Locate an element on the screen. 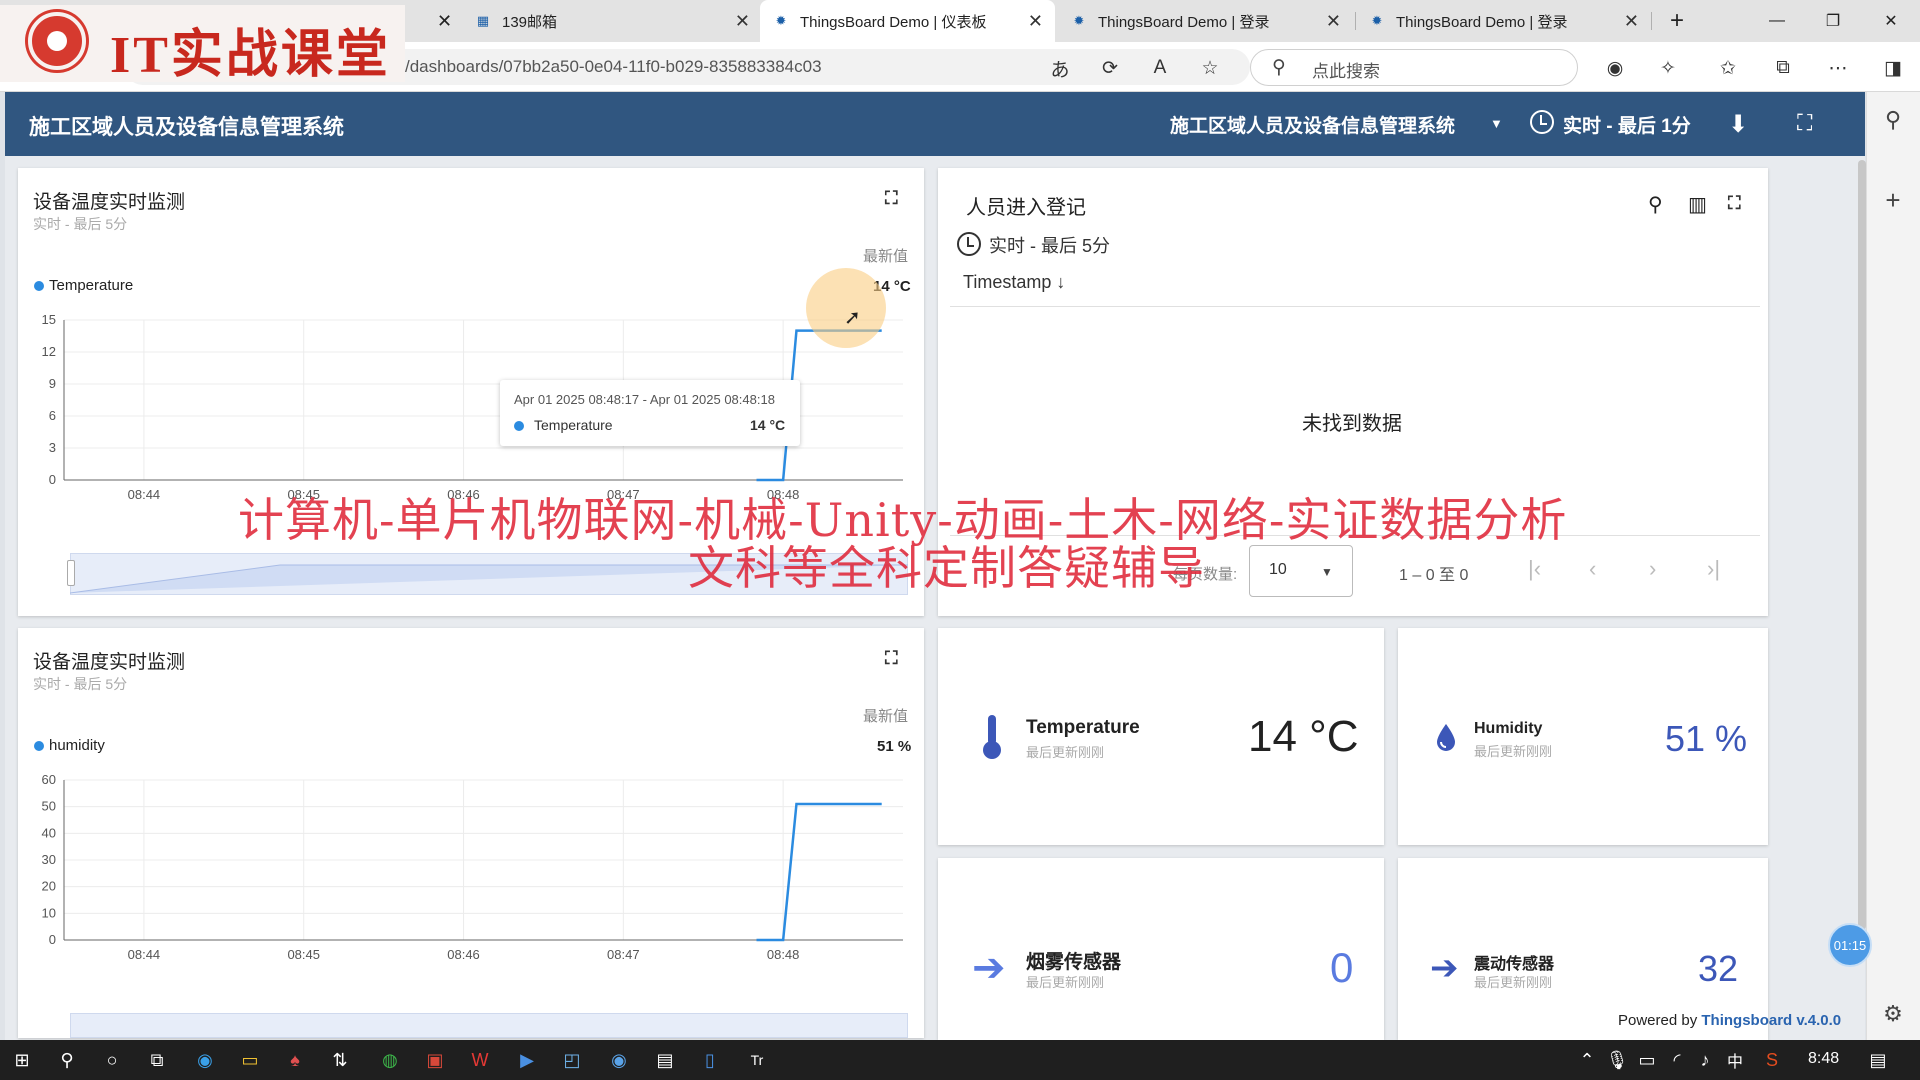 This screenshot has width=1920, height=1080. chart-subtitle: 实时 - 最后 5分 is located at coordinates (80, 224).